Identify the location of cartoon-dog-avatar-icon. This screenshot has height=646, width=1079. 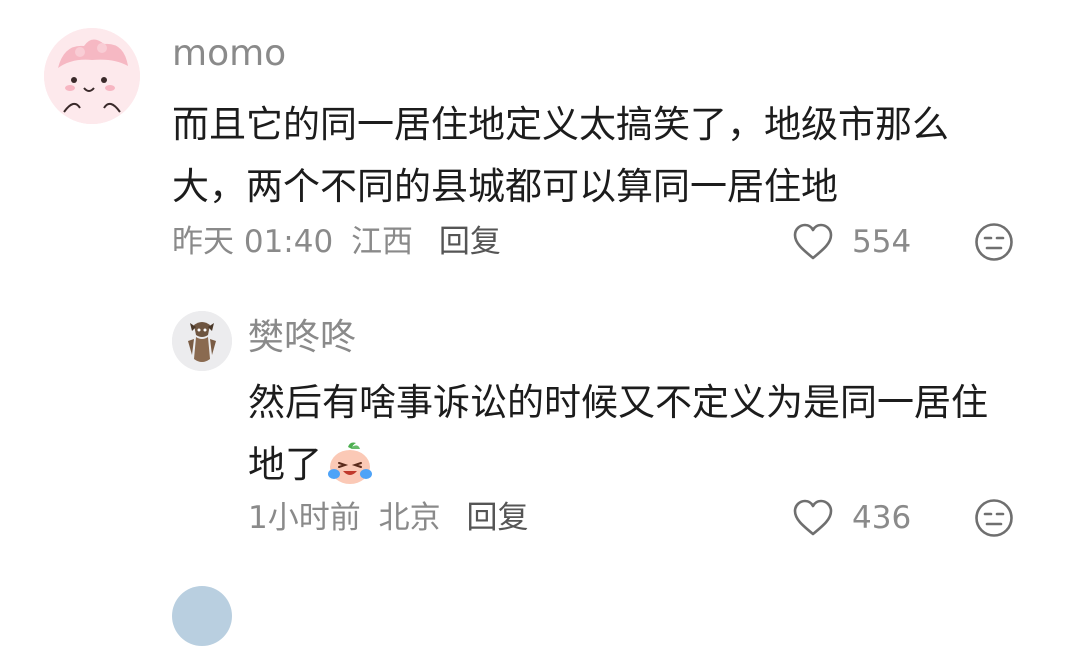
(202, 341).